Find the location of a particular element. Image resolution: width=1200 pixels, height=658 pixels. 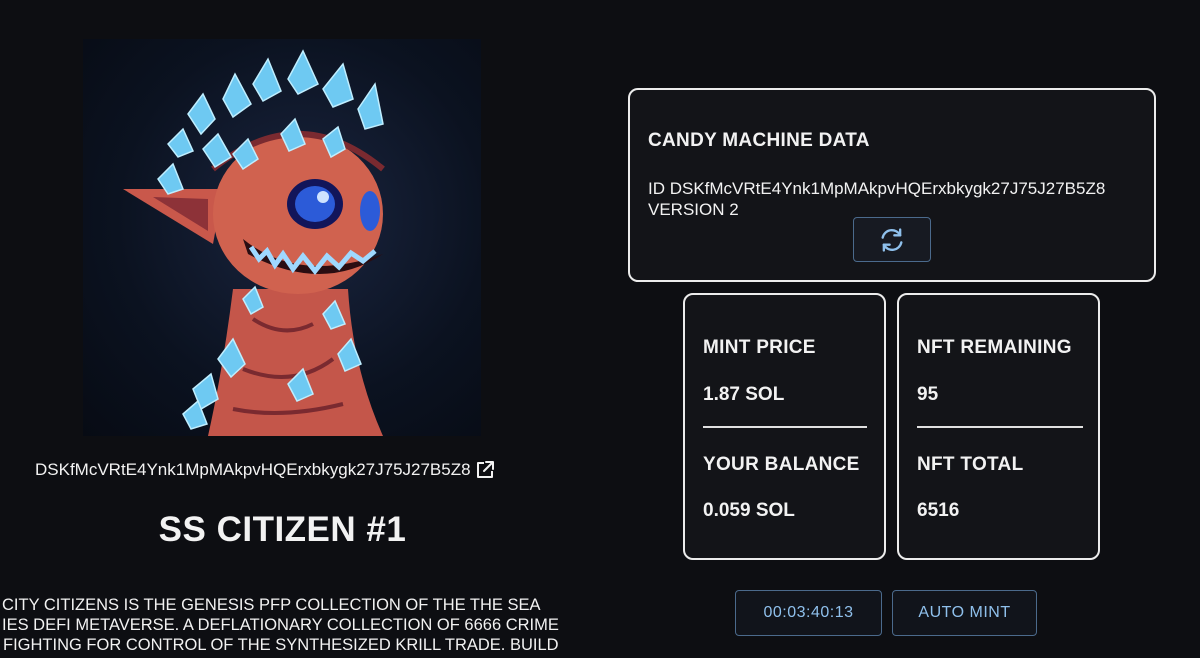

candy-machine-heading: CANDY MACHINE DATA is located at coordinates (759, 140).